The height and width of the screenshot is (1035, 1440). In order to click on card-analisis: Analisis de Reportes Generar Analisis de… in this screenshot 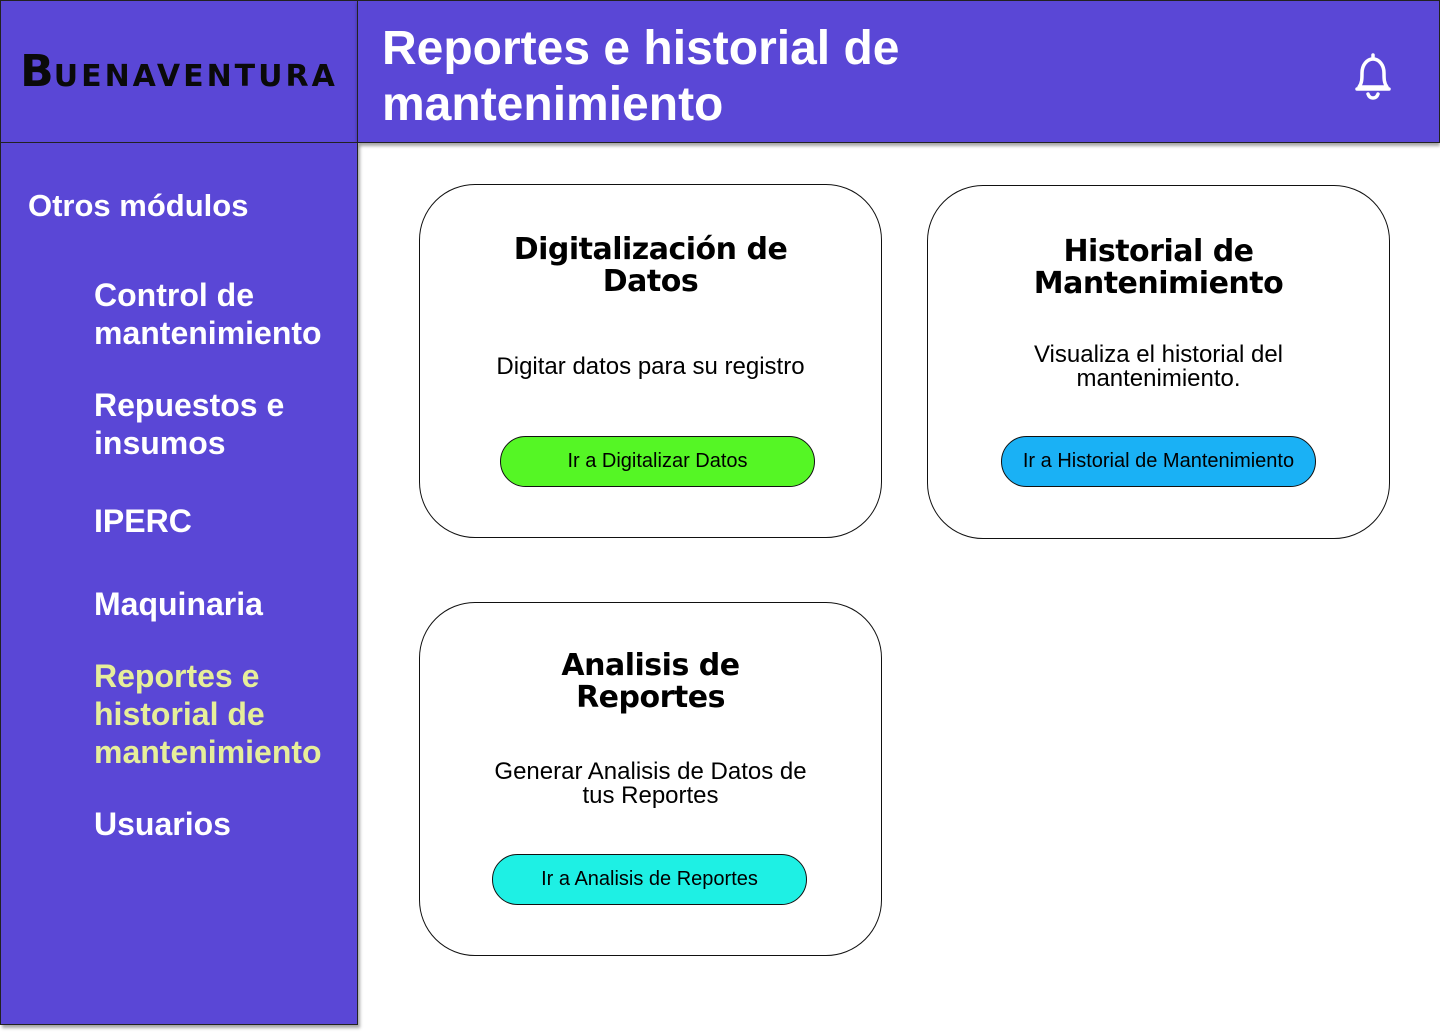, I will do `click(650, 779)`.